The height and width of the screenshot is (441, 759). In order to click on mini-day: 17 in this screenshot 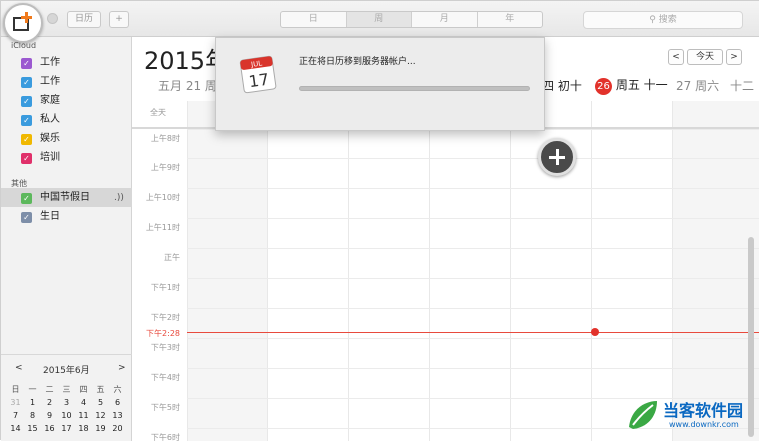, I will do `click(66, 428)`.